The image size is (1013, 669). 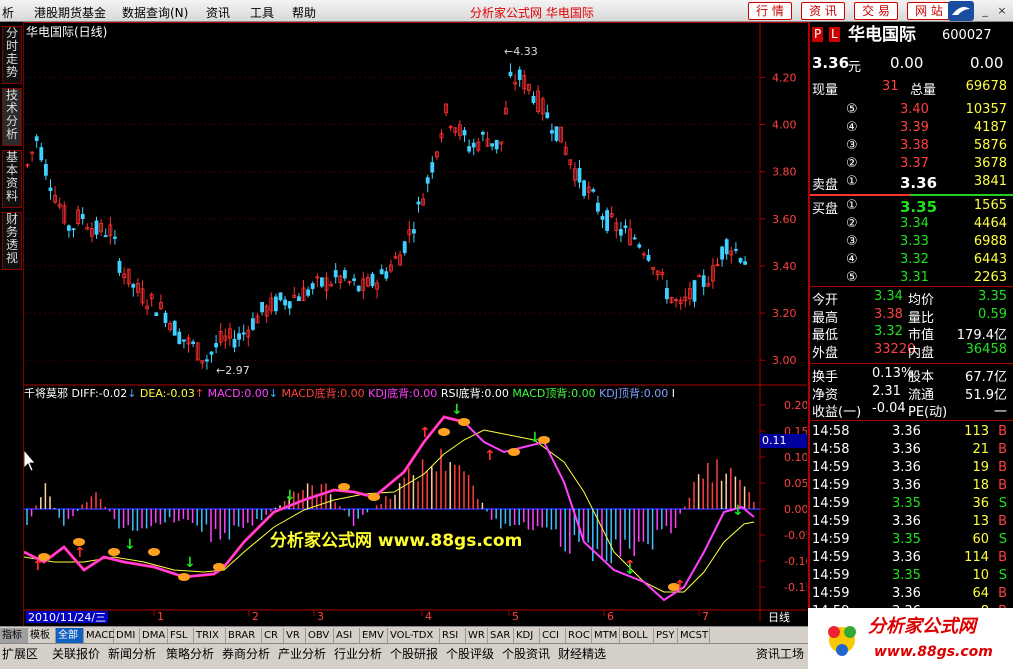 What do you see at coordinates (783, 441) in the screenshot?
I see `current-indicator-value: 0.11` at bounding box center [783, 441].